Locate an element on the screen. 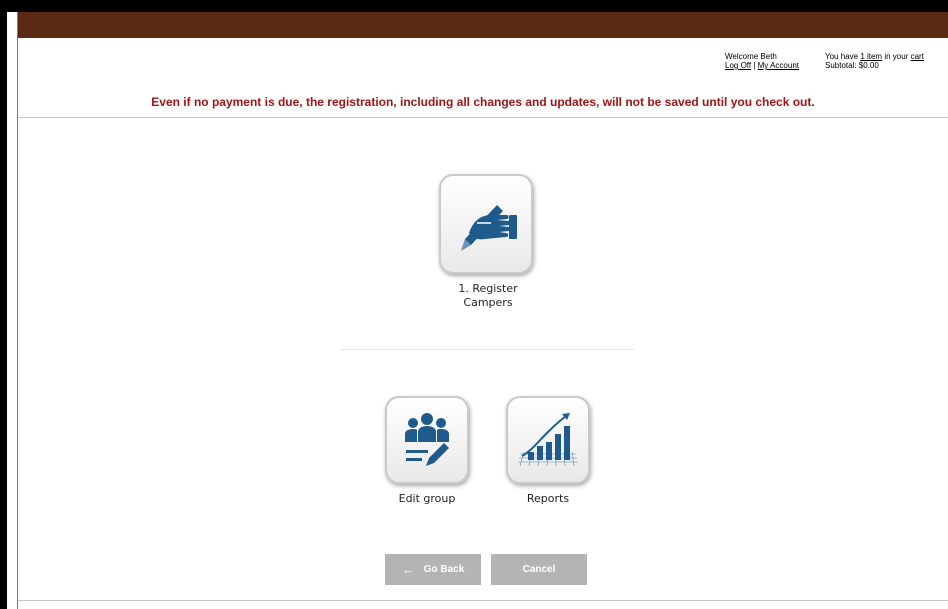 This screenshot has height=609, width=948. edit-group-button is located at coordinates (427, 440).